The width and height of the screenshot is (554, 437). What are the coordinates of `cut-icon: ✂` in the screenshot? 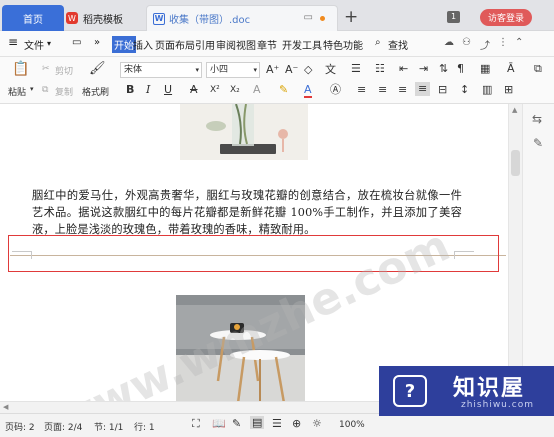 It's located at (46, 69).